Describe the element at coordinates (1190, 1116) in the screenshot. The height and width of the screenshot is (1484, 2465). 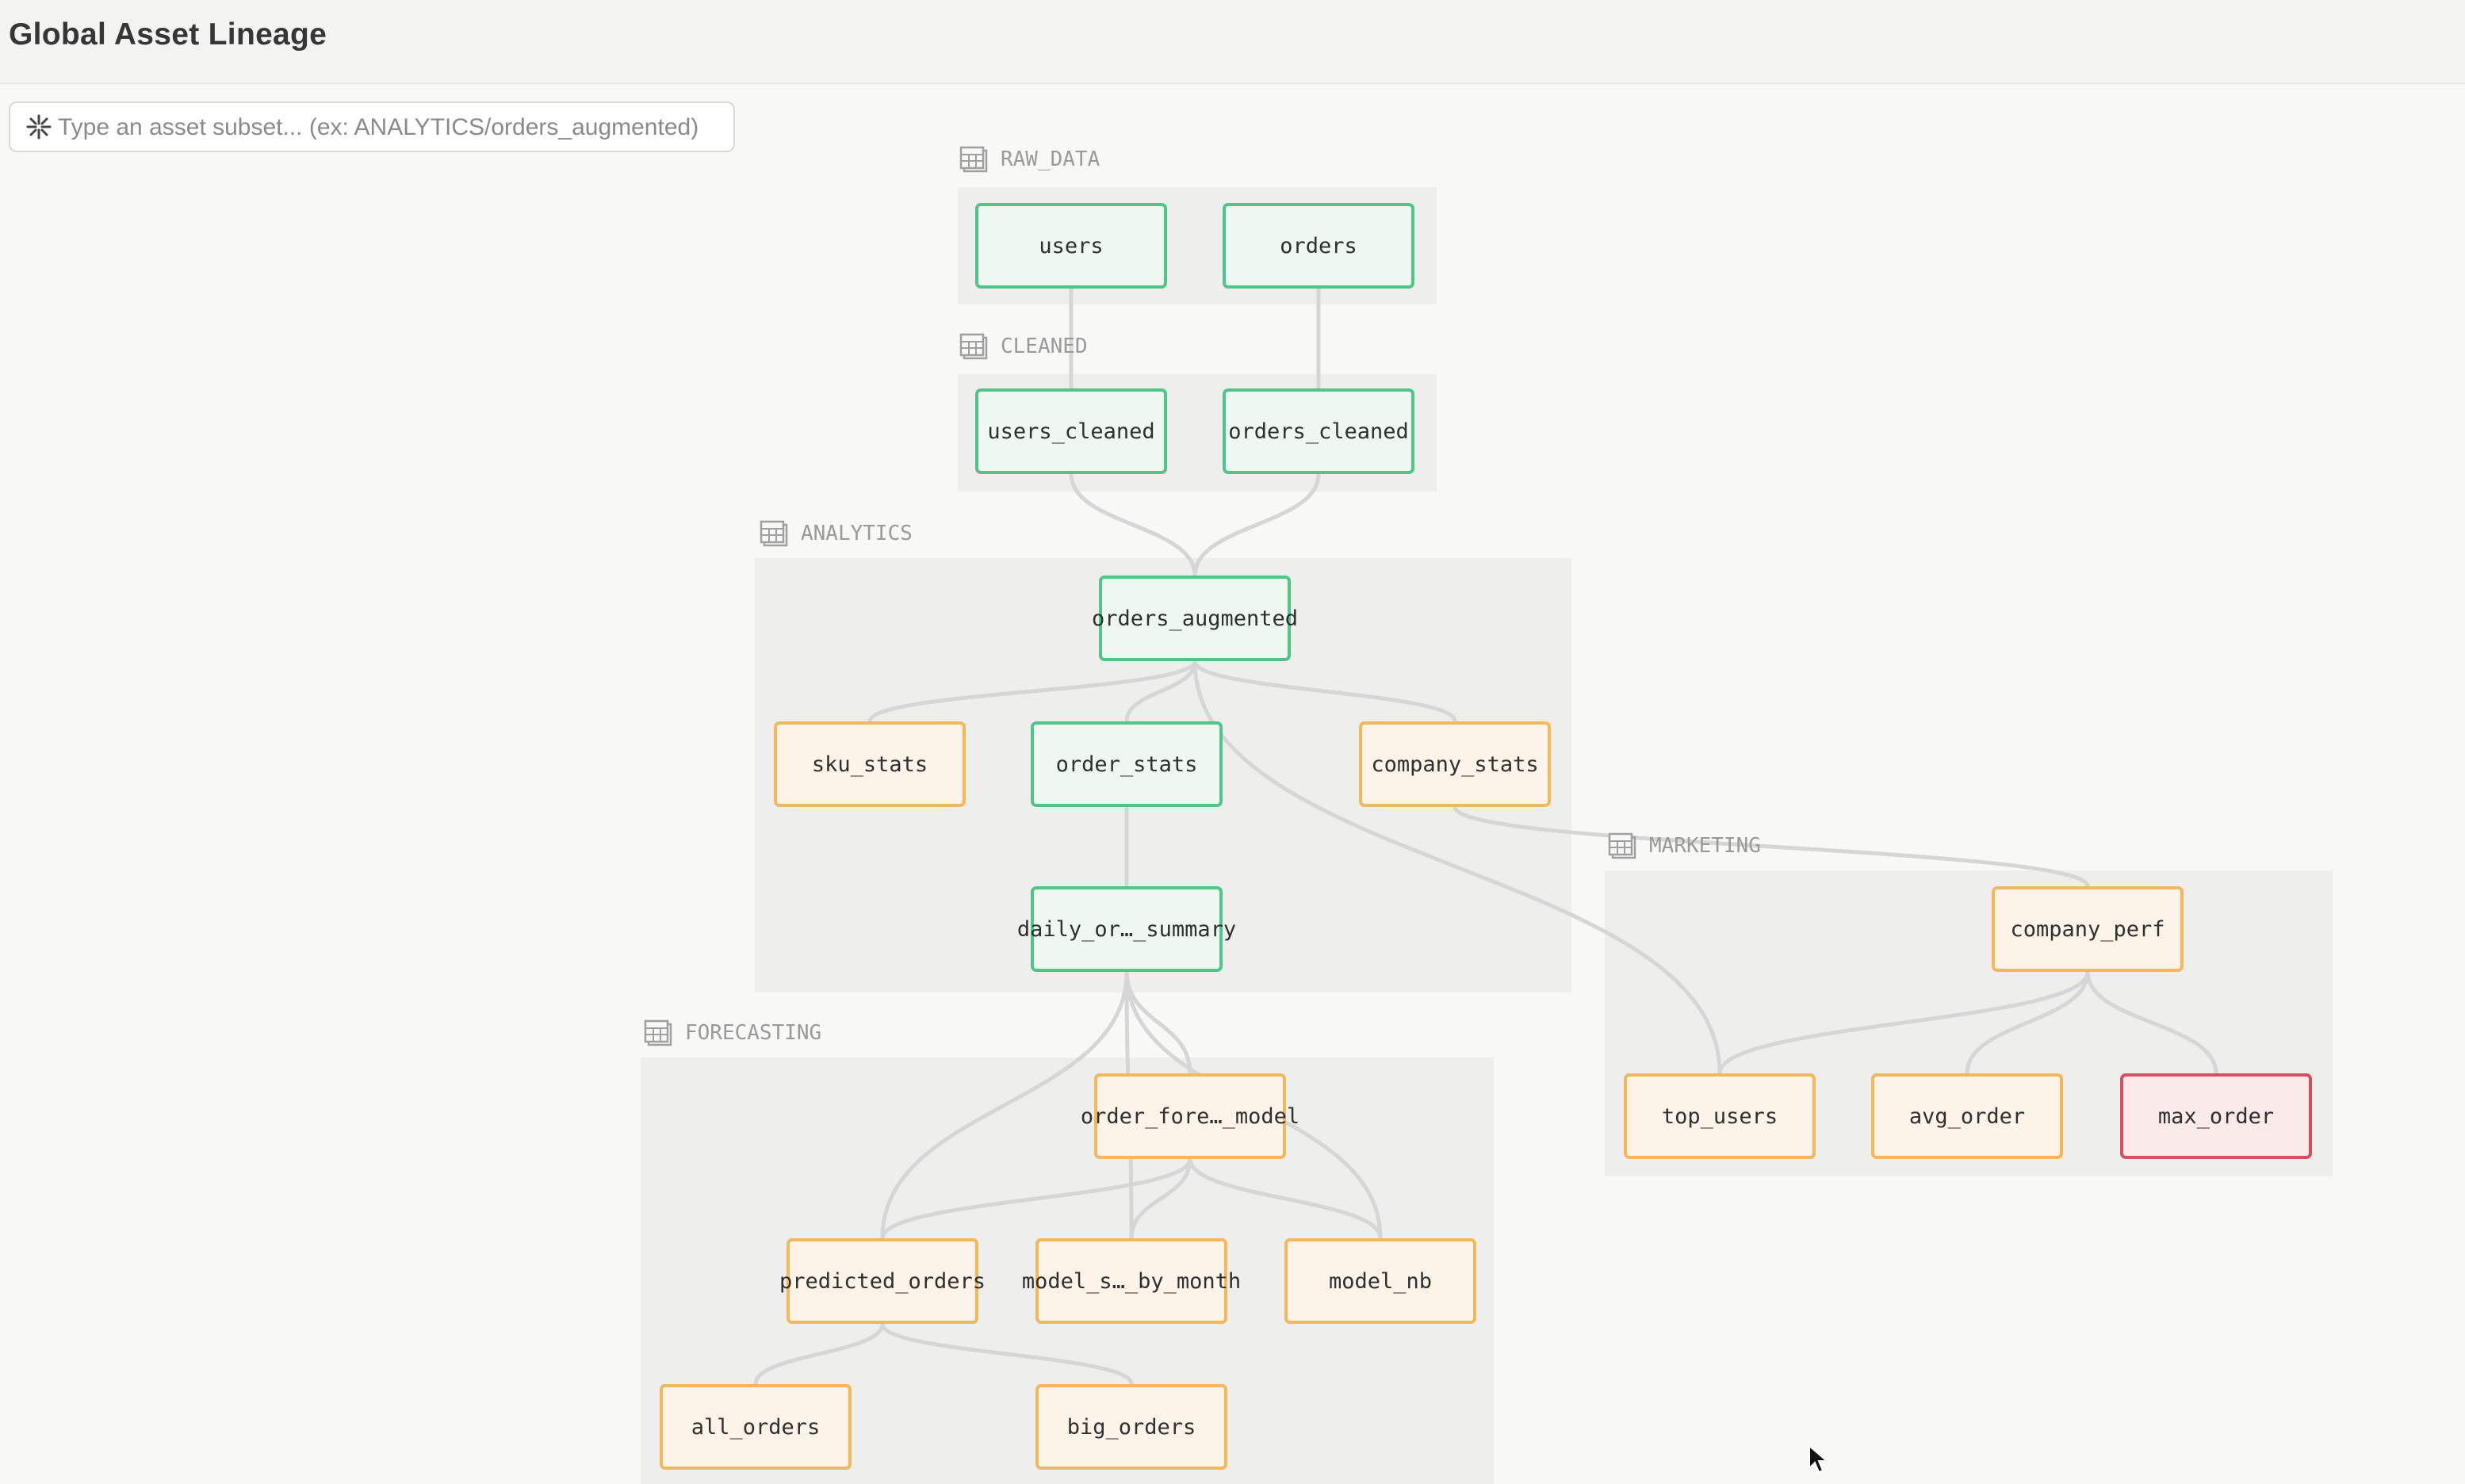
I see `asset-node-order-forecast-model: order_fore…_model` at that location.